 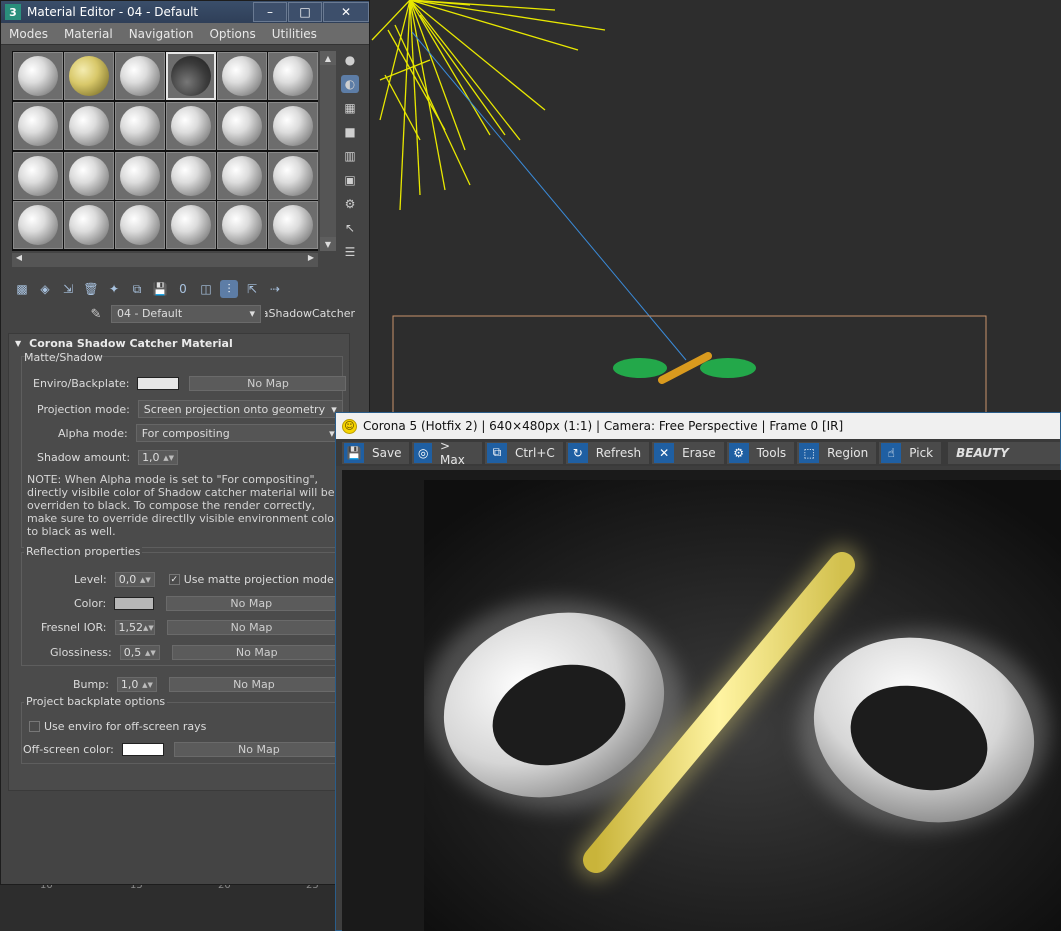 I want to click on reflection-color-swatch, so click(x=134, y=603).